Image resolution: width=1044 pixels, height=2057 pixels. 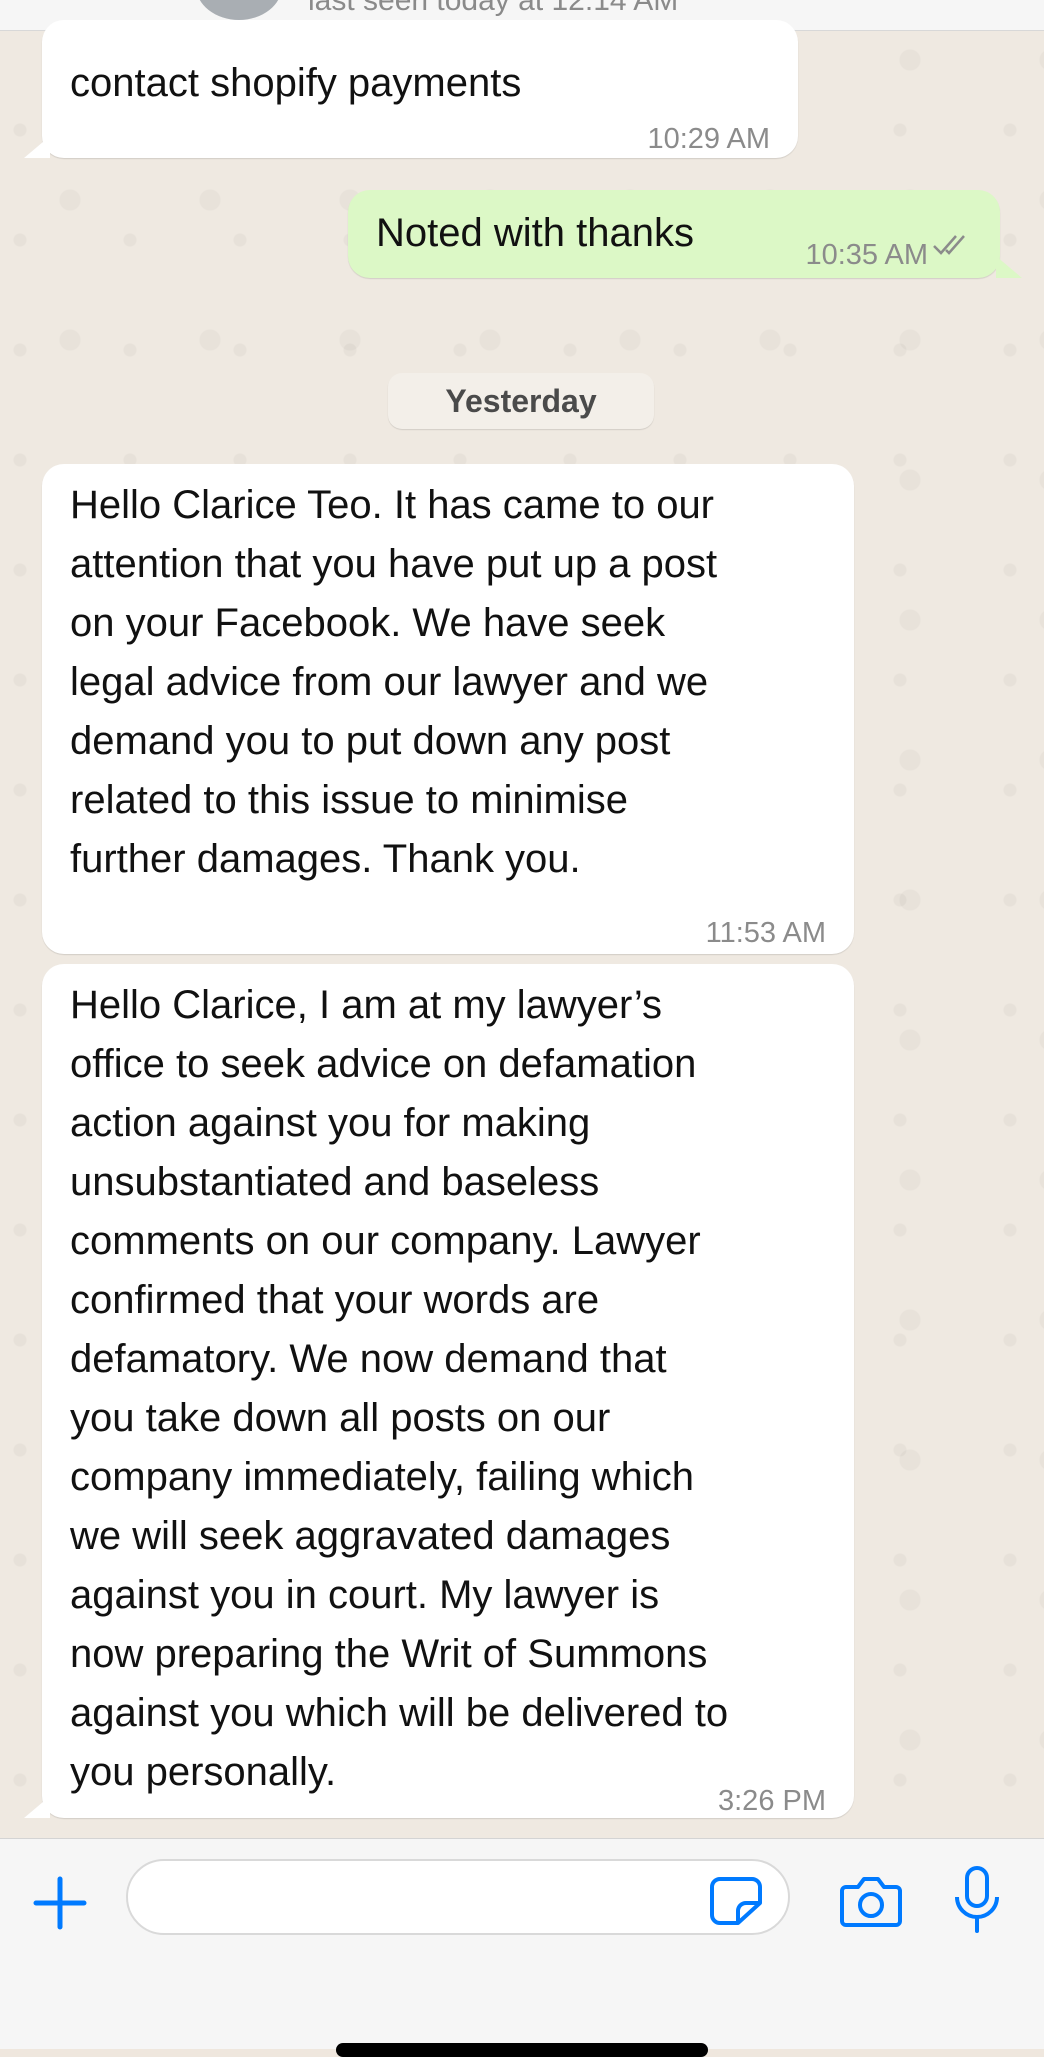 What do you see at coordinates (977, 1900) in the screenshot?
I see `microphone-icon` at bounding box center [977, 1900].